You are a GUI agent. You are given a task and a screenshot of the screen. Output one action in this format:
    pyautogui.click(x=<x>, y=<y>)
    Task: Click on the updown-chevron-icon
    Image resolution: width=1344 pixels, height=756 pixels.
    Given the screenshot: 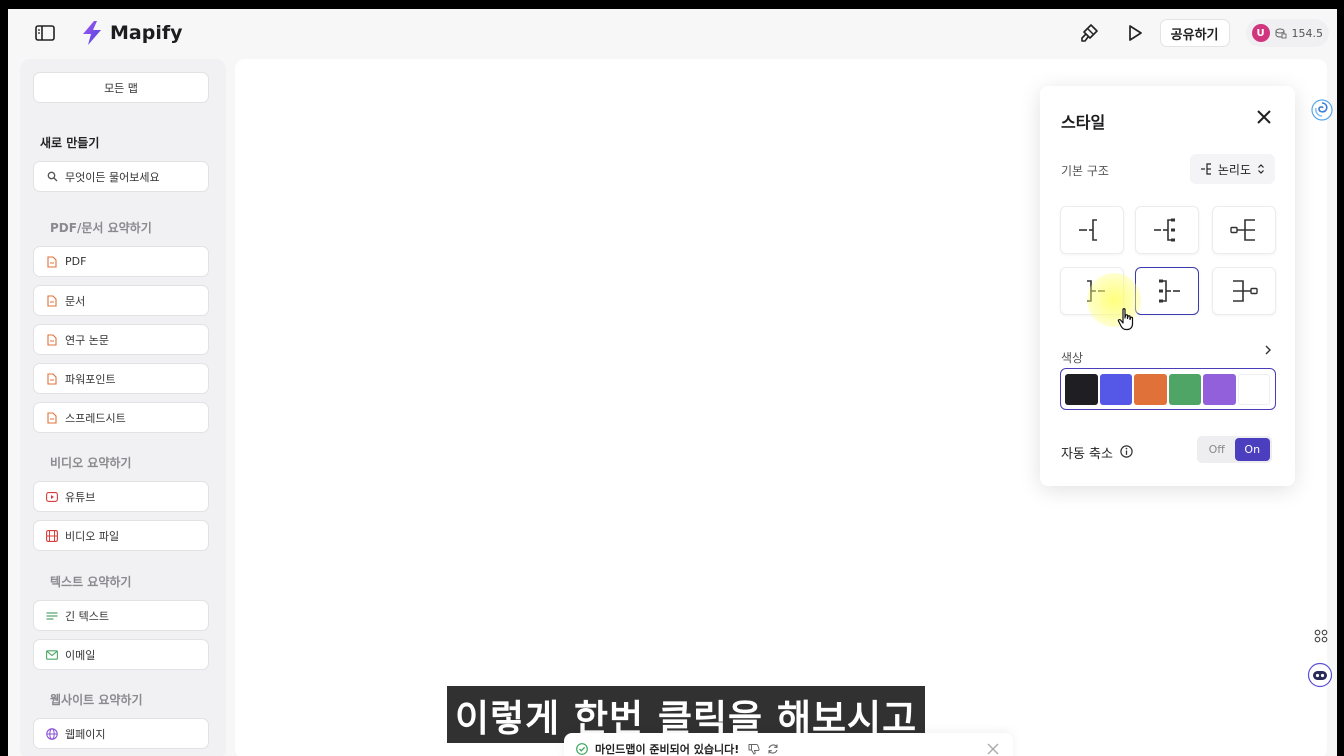 What is the action you would take?
    pyautogui.click(x=1261, y=169)
    